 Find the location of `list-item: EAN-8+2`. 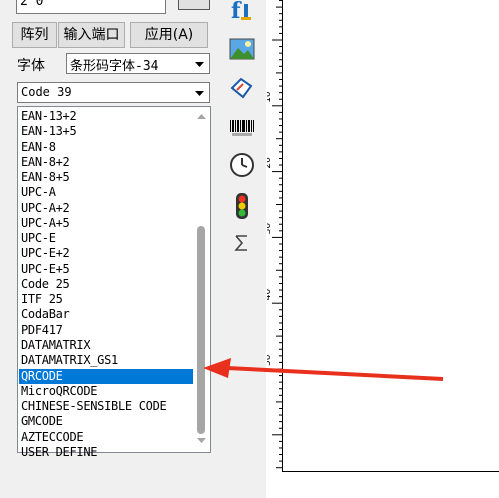

list-item: EAN-8+2 is located at coordinates (106, 162).